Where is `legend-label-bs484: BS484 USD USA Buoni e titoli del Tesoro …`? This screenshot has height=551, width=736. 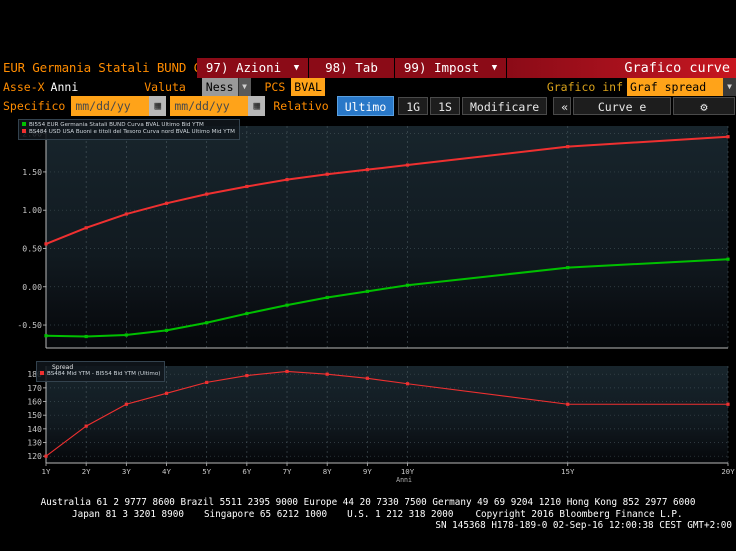 legend-label-bs484: BS484 USD USA Buoni e titoli del Tesoro … is located at coordinates (132, 132).